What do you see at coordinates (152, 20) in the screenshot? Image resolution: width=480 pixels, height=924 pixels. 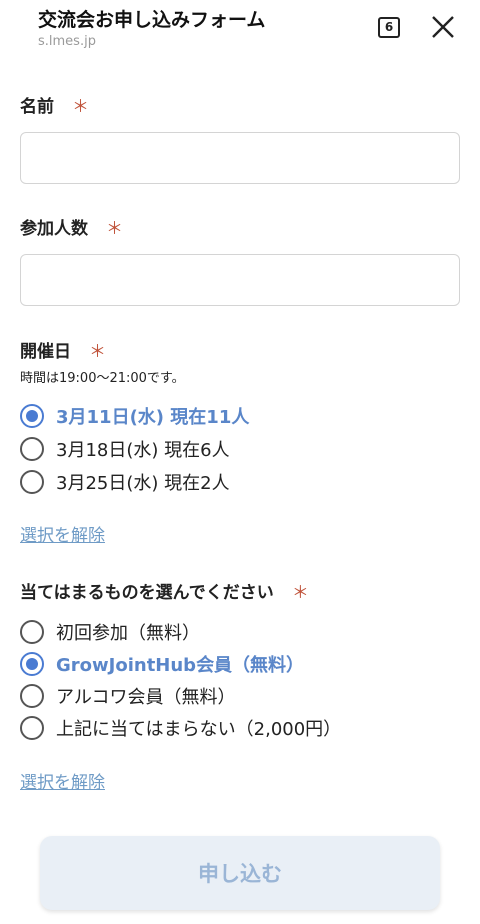 I see `page-title: 交流会お申し込みフォーム` at bounding box center [152, 20].